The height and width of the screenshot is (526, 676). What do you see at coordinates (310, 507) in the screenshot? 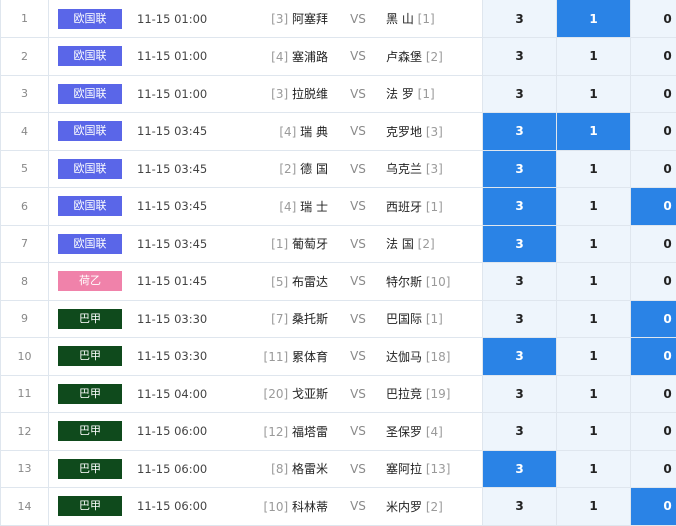
I see `home-team-name: 科林蒂` at bounding box center [310, 507].